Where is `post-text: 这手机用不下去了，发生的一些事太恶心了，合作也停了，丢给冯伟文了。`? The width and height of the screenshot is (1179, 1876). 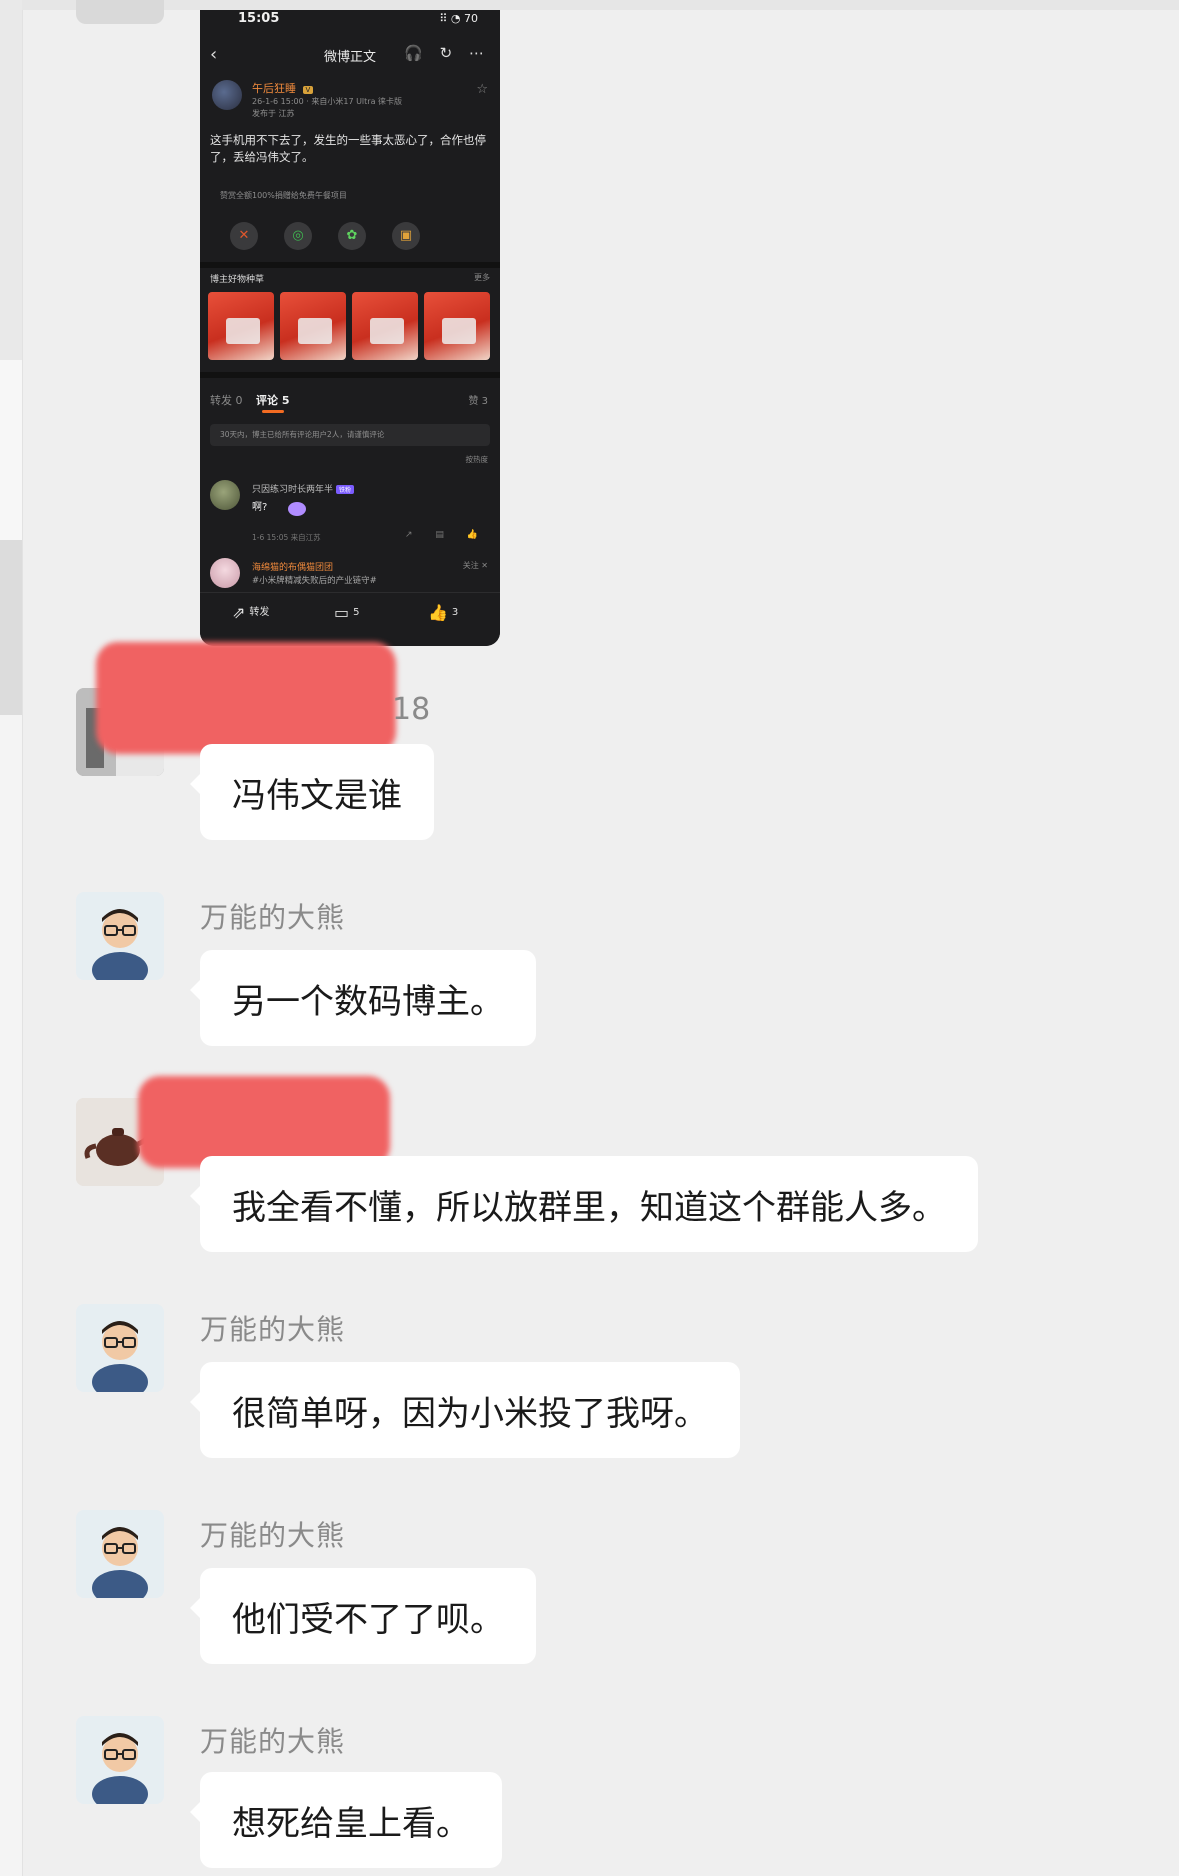 post-text: 这手机用不下去了，发生的一些事太恶心了，合作也停了，丢给冯伟文了。 is located at coordinates (348, 148).